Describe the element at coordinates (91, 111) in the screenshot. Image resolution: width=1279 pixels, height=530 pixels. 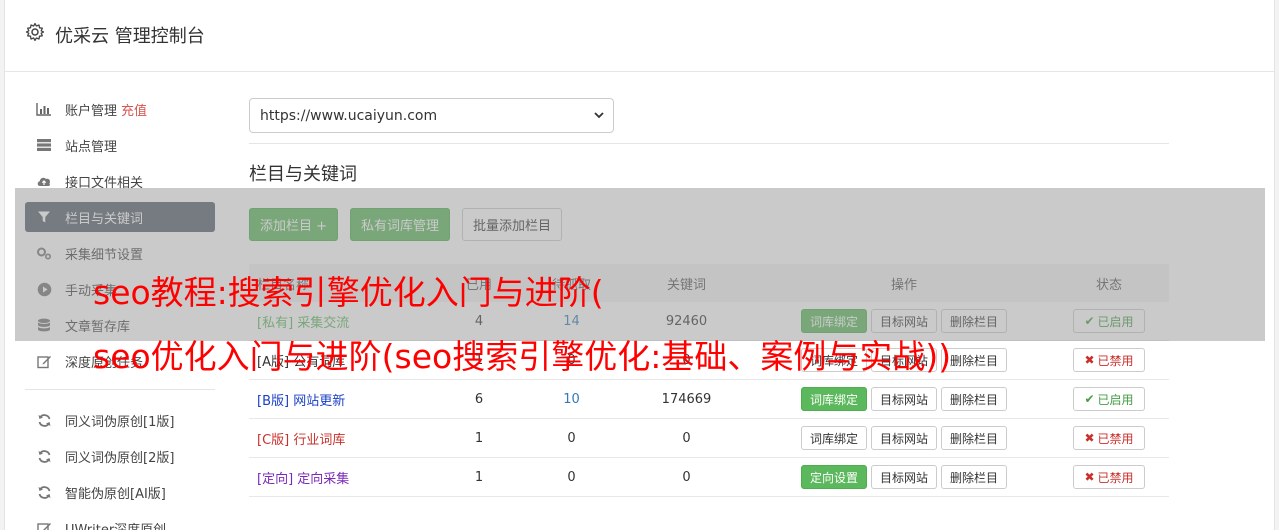
I see `sidebar-item-label: 账户管理` at that location.